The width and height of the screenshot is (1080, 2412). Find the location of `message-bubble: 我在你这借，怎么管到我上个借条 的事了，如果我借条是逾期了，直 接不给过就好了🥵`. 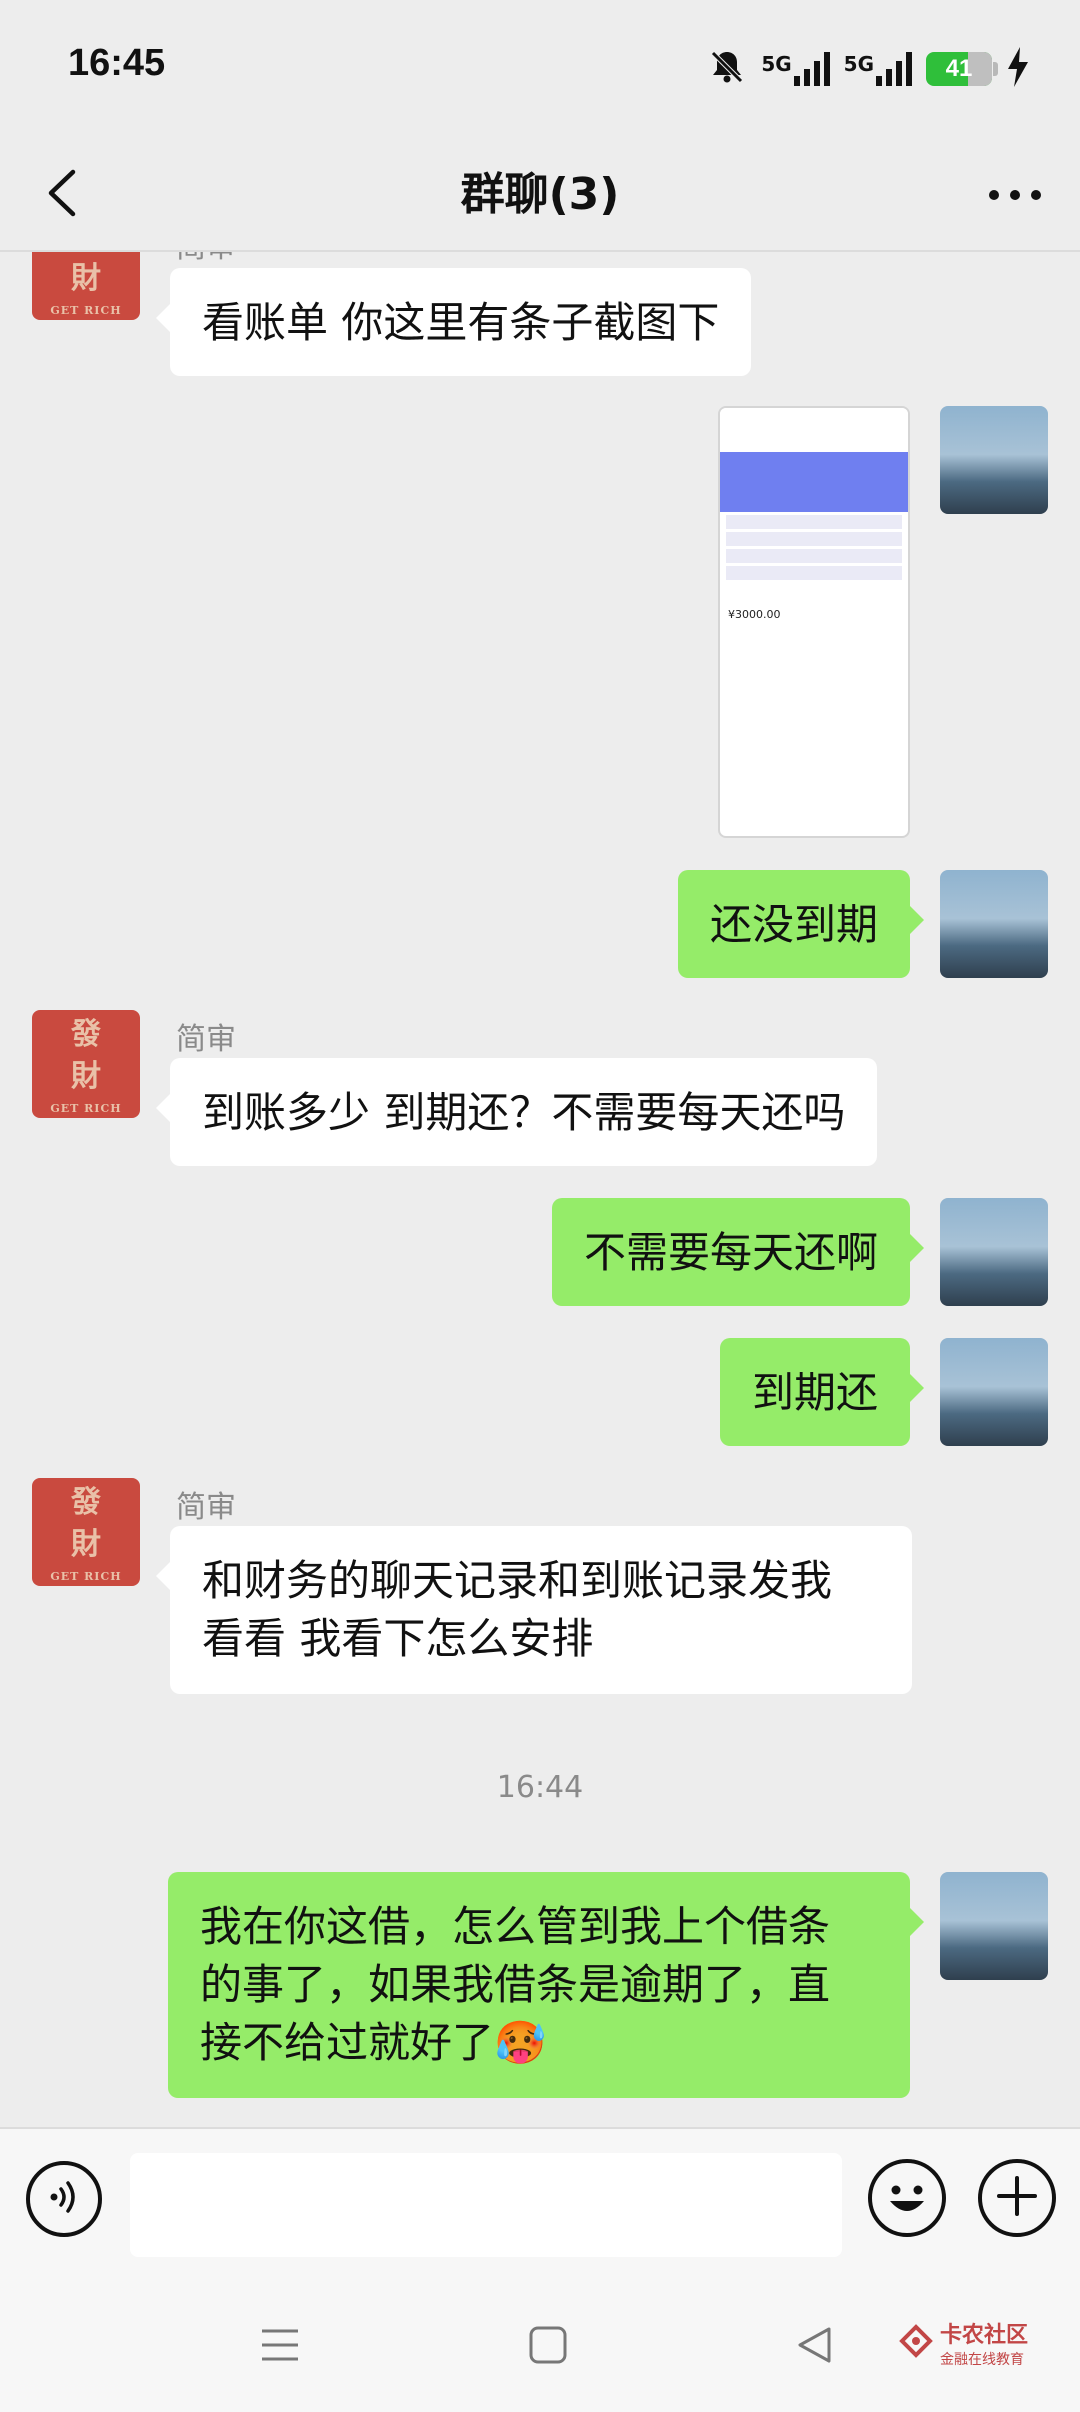

message-bubble: 我在你这借，怎么管到我上个借条 的事了，如果我借条是逾期了，直 接不给过就好了🥵 is located at coordinates (546, 1985).